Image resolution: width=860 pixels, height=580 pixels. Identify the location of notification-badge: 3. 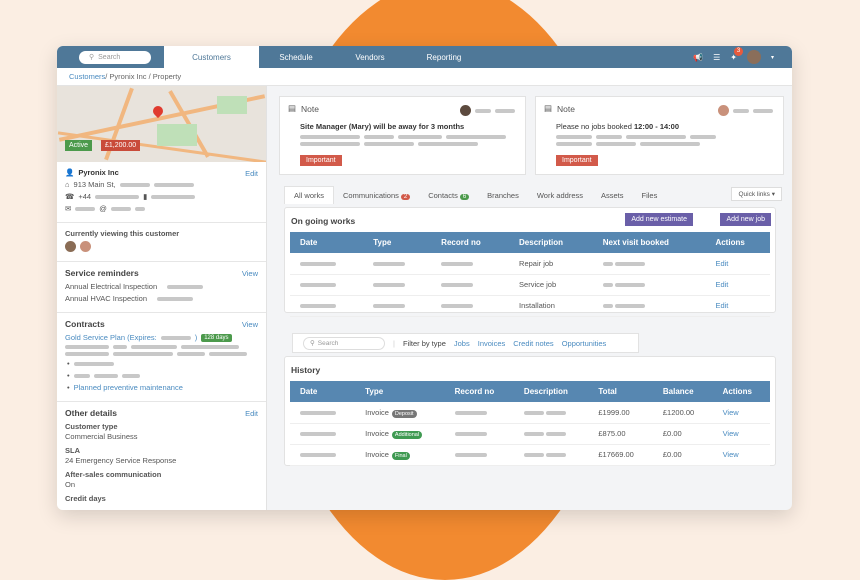
(738, 51).